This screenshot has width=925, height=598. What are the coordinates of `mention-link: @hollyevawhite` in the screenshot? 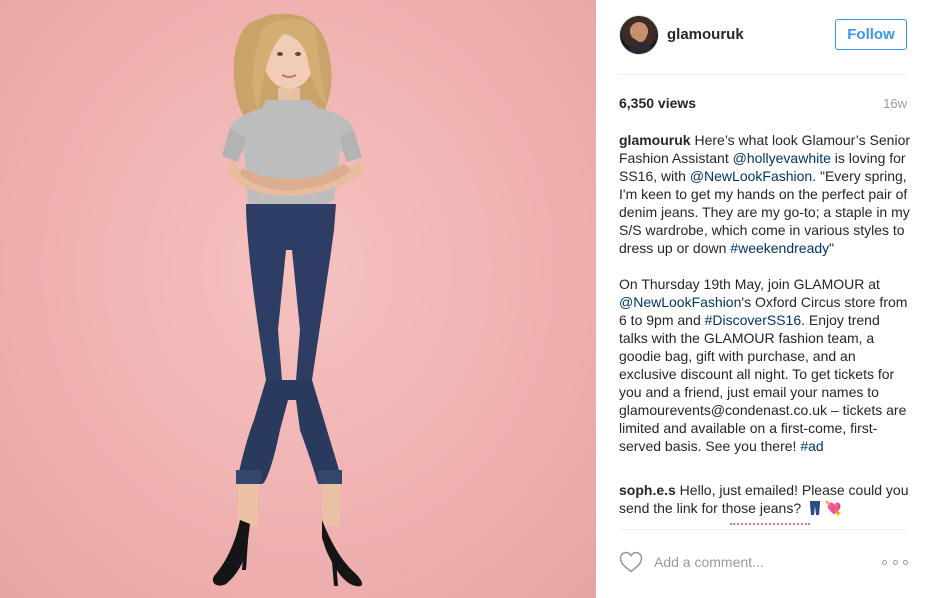 It's located at (782, 158).